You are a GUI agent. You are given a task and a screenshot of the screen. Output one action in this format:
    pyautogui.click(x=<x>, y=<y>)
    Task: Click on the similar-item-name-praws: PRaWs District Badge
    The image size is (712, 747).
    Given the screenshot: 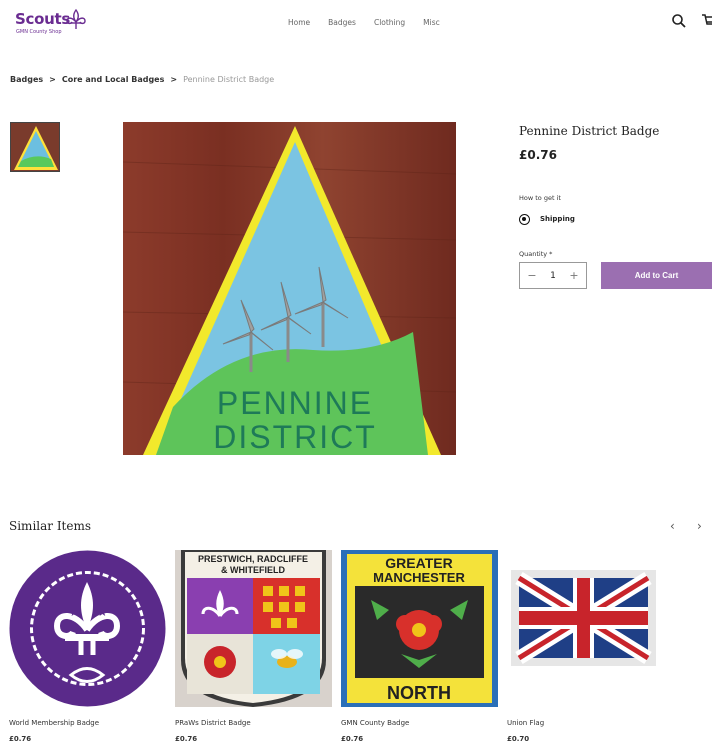 What is the action you would take?
    pyautogui.click(x=213, y=723)
    